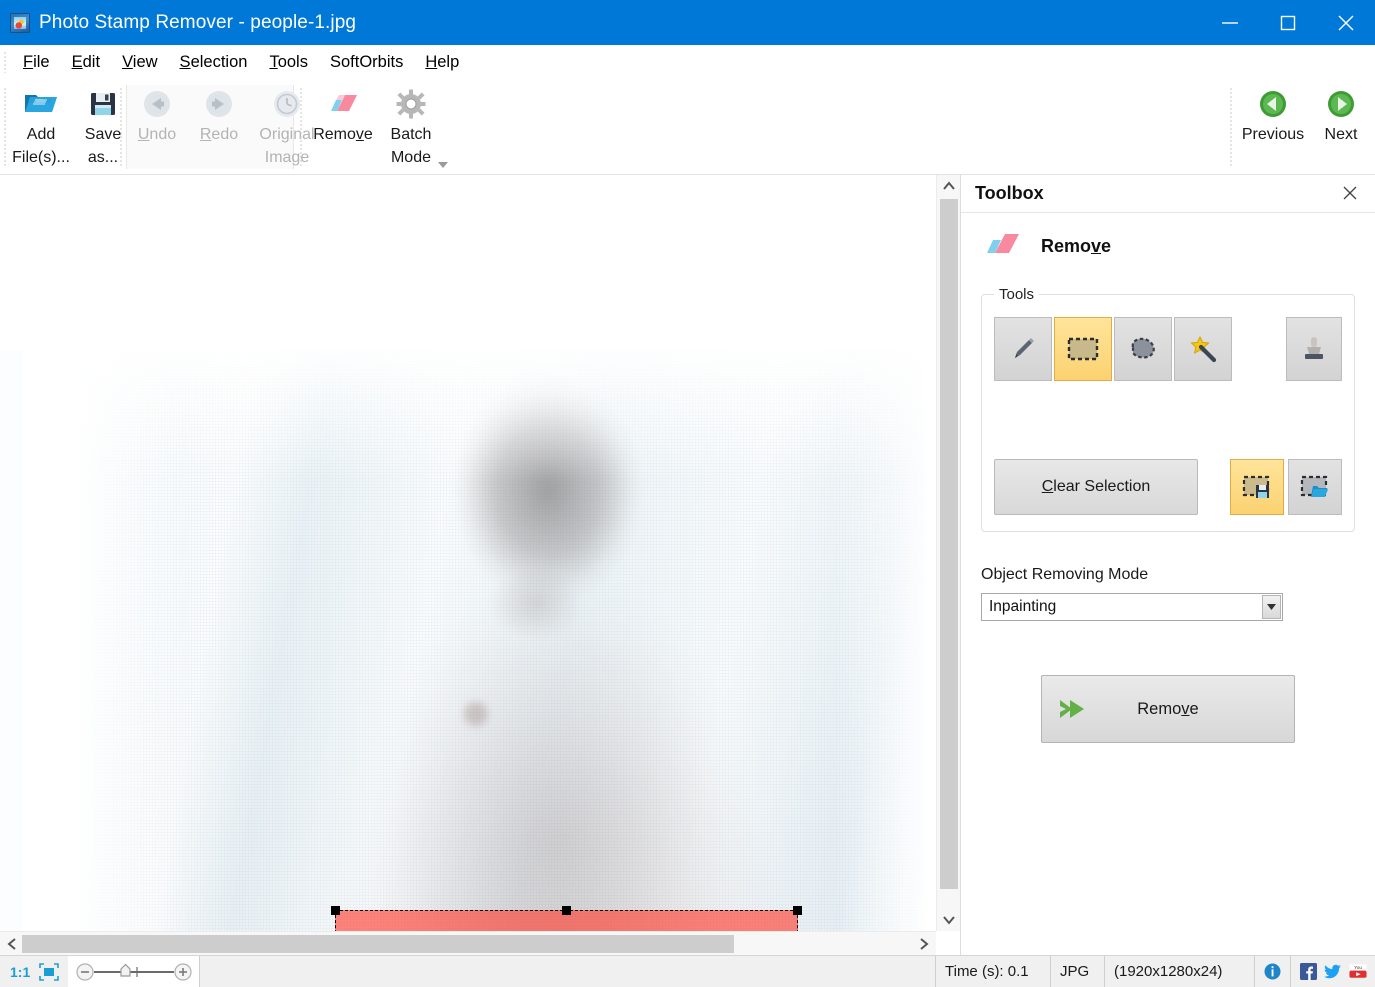 The width and height of the screenshot is (1375, 987). What do you see at coordinates (85, 971) in the screenshot?
I see `minus-circle-icon` at bounding box center [85, 971].